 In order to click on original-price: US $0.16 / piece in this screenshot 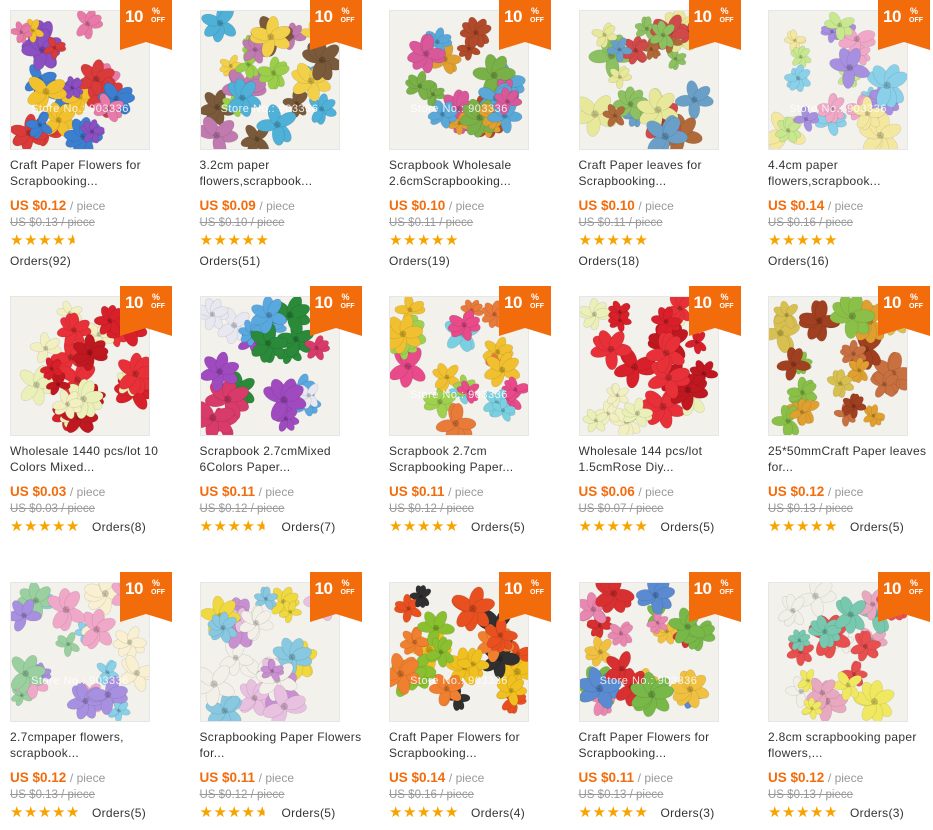, I will do `click(432, 795)`.